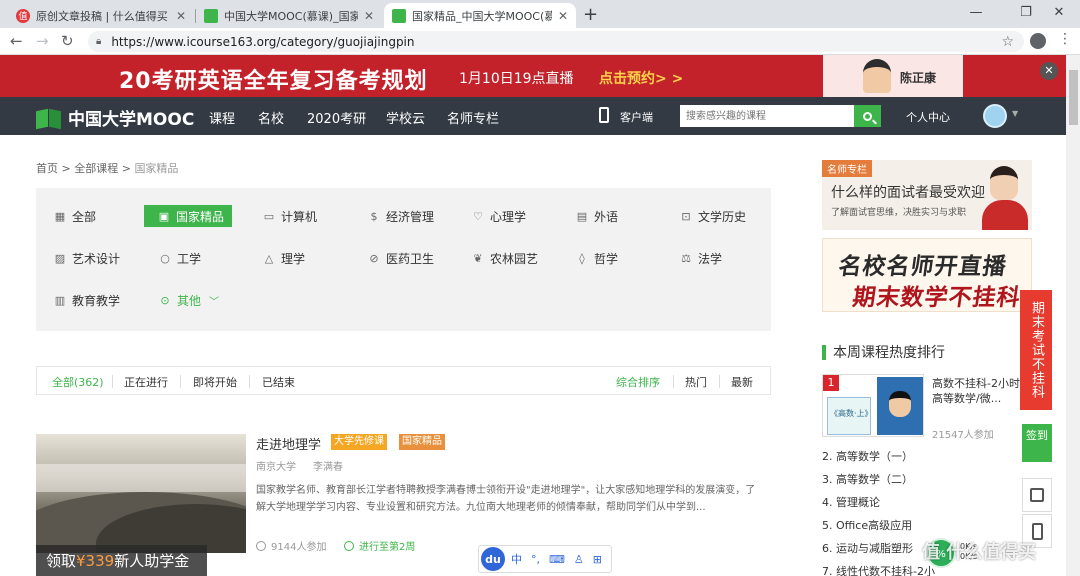  Describe the element at coordinates (75, 216) in the screenshot. I see `category-all: ▦ 全部` at that location.